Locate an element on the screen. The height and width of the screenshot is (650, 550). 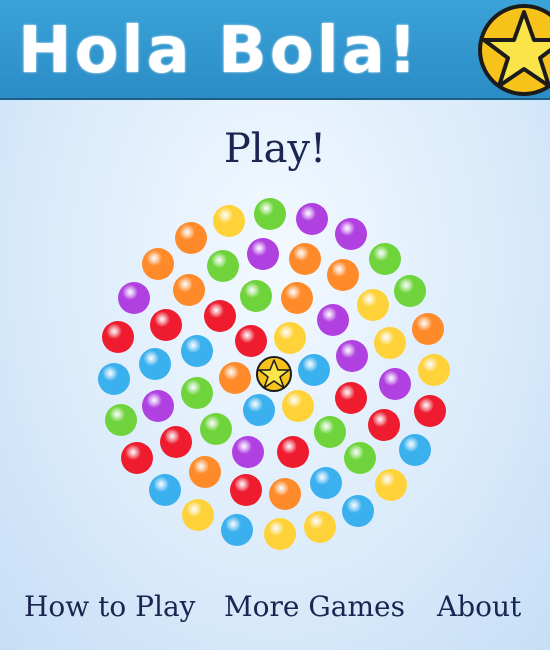
how-to-play-link: How to Play is located at coordinates (109, 606).